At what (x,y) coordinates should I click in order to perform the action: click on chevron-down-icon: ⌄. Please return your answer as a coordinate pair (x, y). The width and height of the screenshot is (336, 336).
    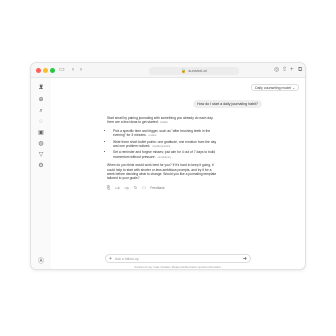
    Looking at the image, I should click on (293, 88).